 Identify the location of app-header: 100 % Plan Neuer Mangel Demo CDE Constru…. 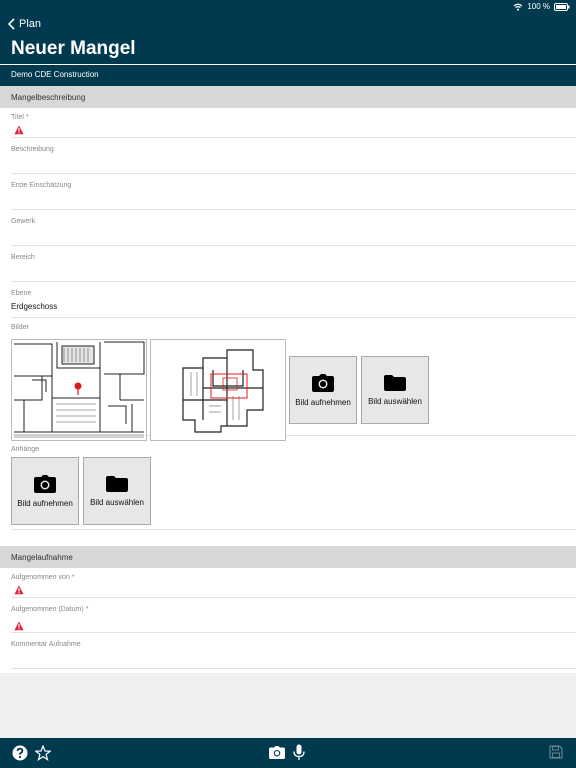
(288, 43).